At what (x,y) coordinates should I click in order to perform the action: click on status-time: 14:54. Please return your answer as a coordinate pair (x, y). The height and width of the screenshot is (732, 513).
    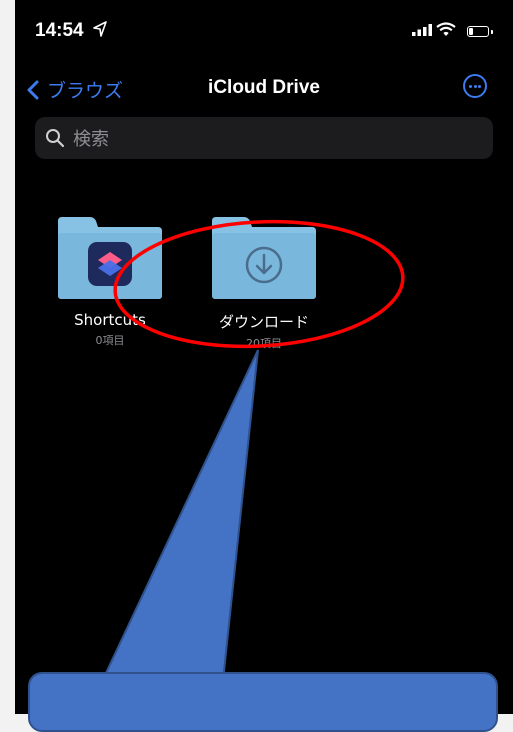
    Looking at the image, I should click on (59, 30).